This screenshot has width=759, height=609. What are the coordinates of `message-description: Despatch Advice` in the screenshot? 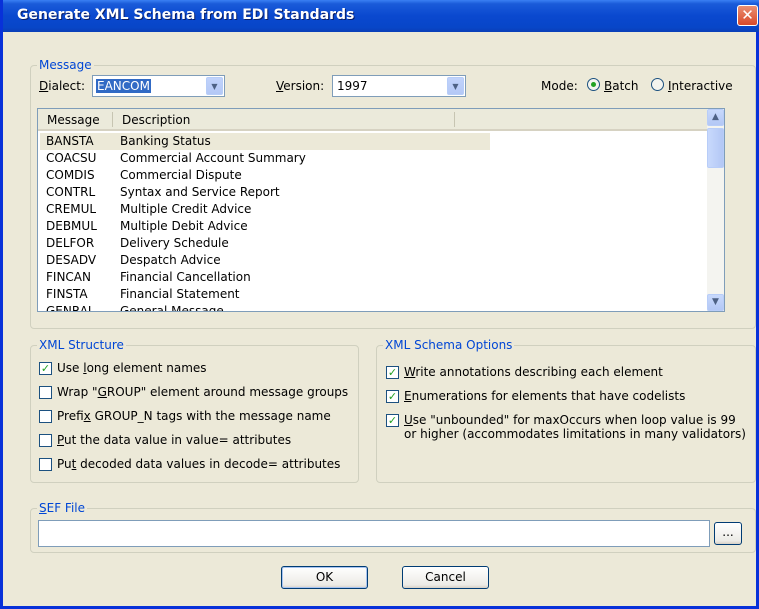 It's located at (170, 260).